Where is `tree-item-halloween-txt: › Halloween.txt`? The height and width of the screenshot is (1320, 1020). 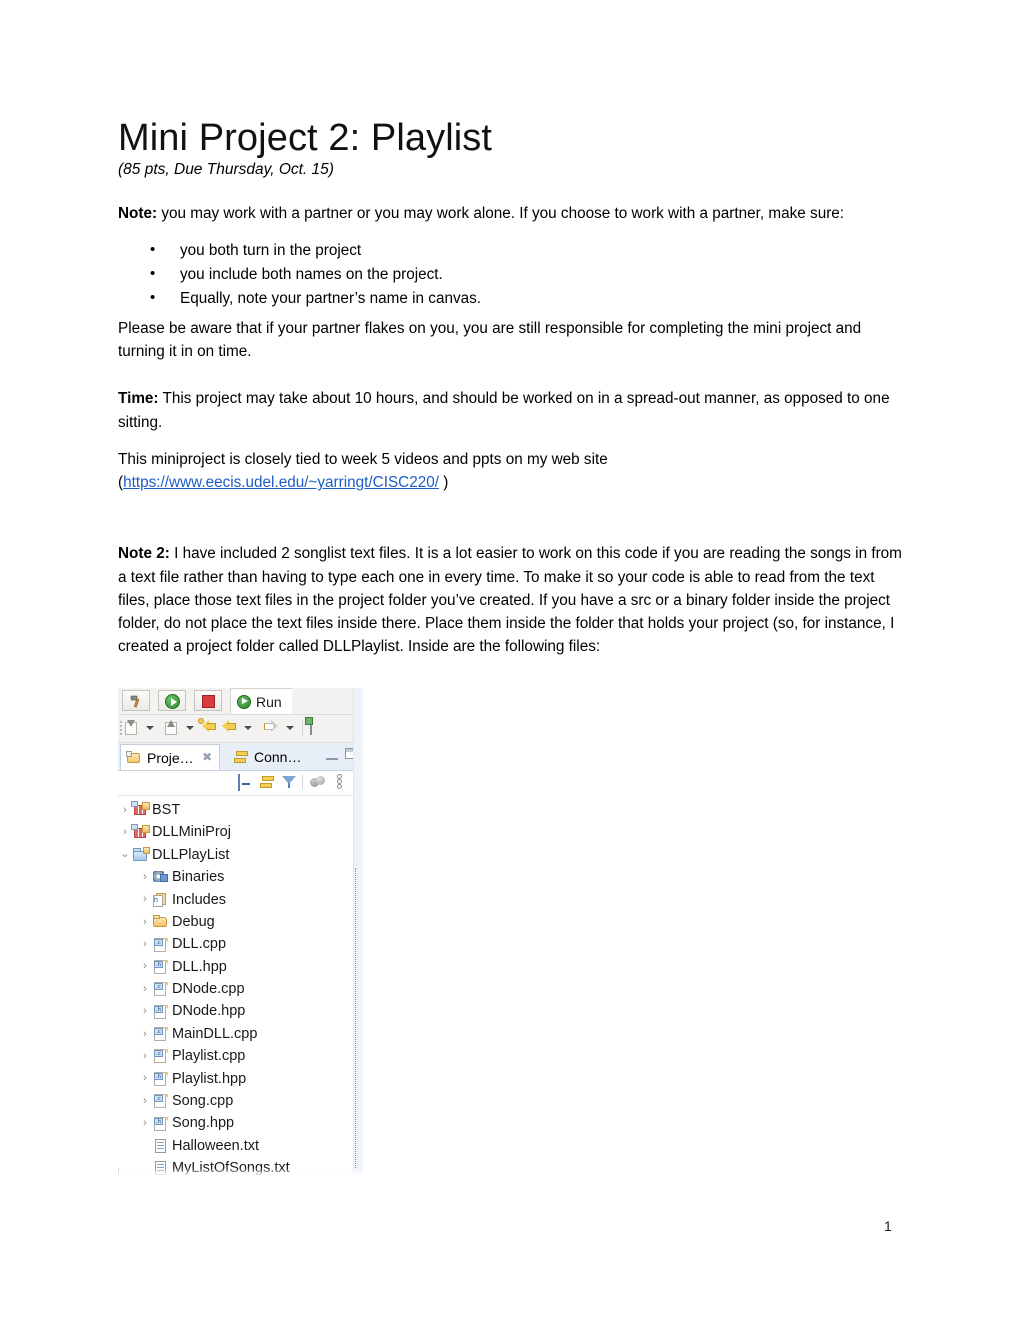
tree-item-halloween-txt: › Halloween.txt is located at coordinates (240, 1146).